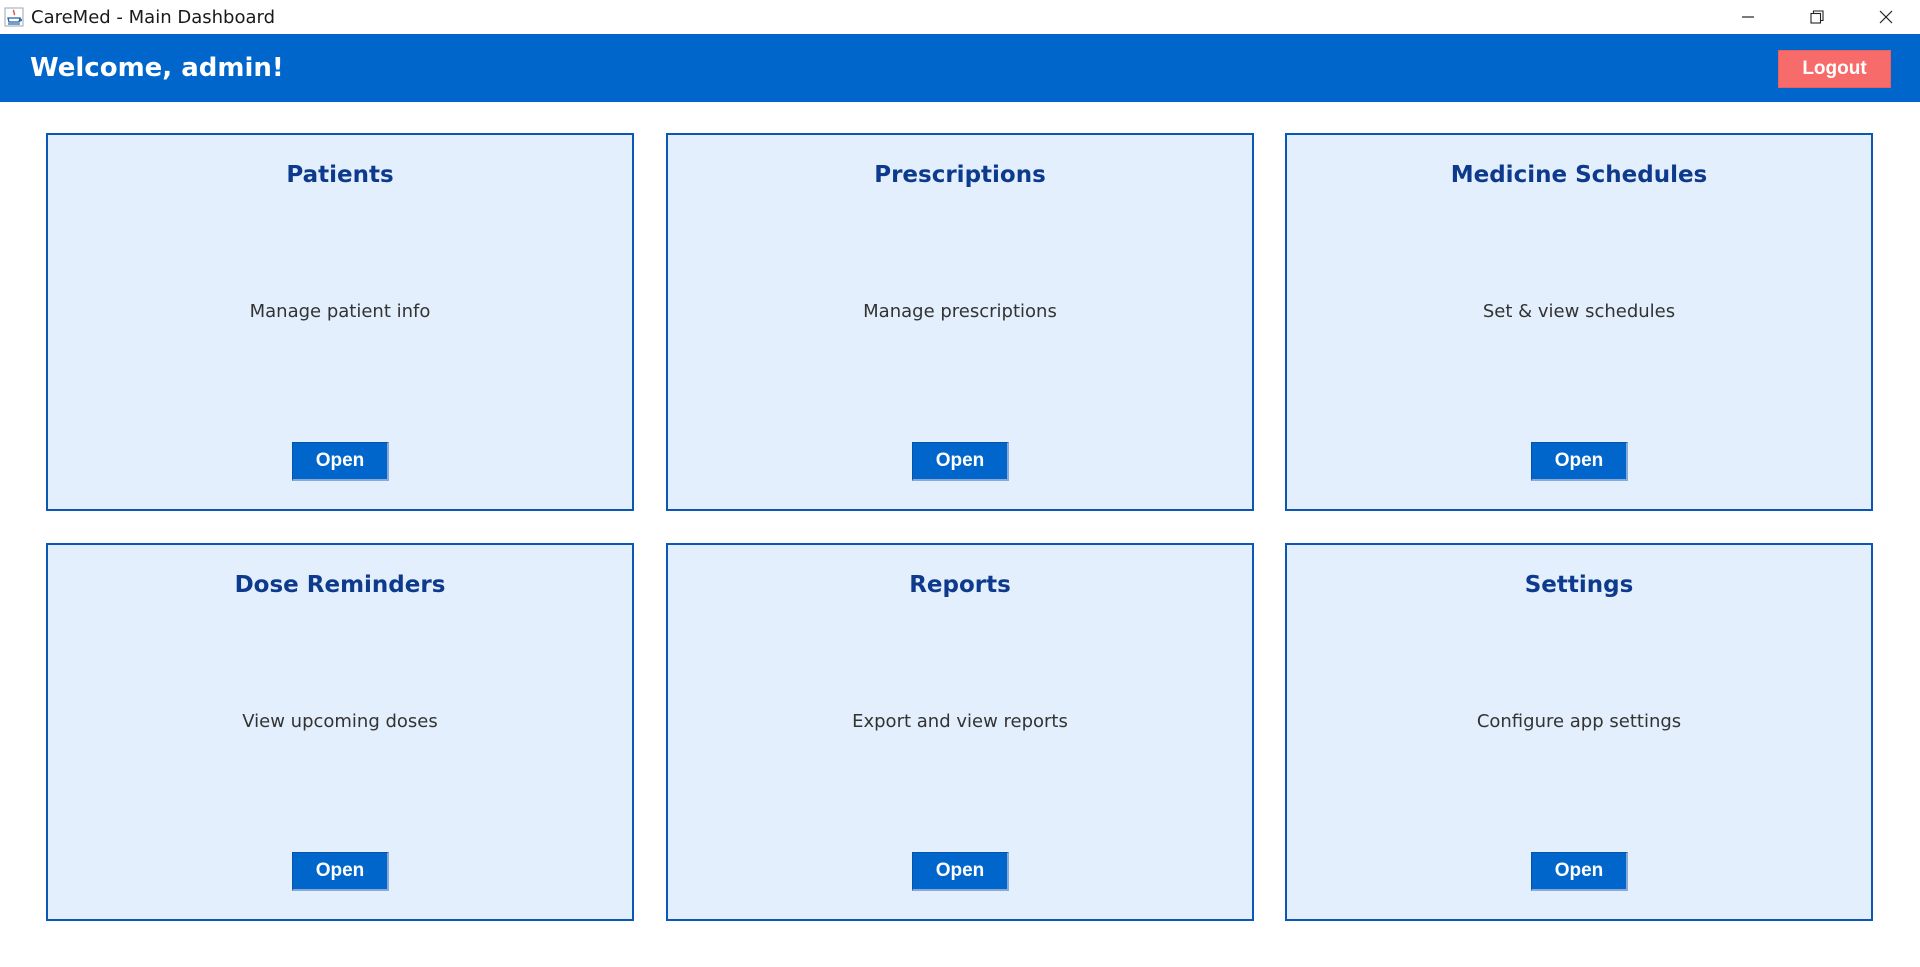 The height and width of the screenshot is (967, 1920). What do you see at coordinates (340, 585) in the screenshot?
I see `card-title: Dose Reminders` at bounding box center [340, 585].